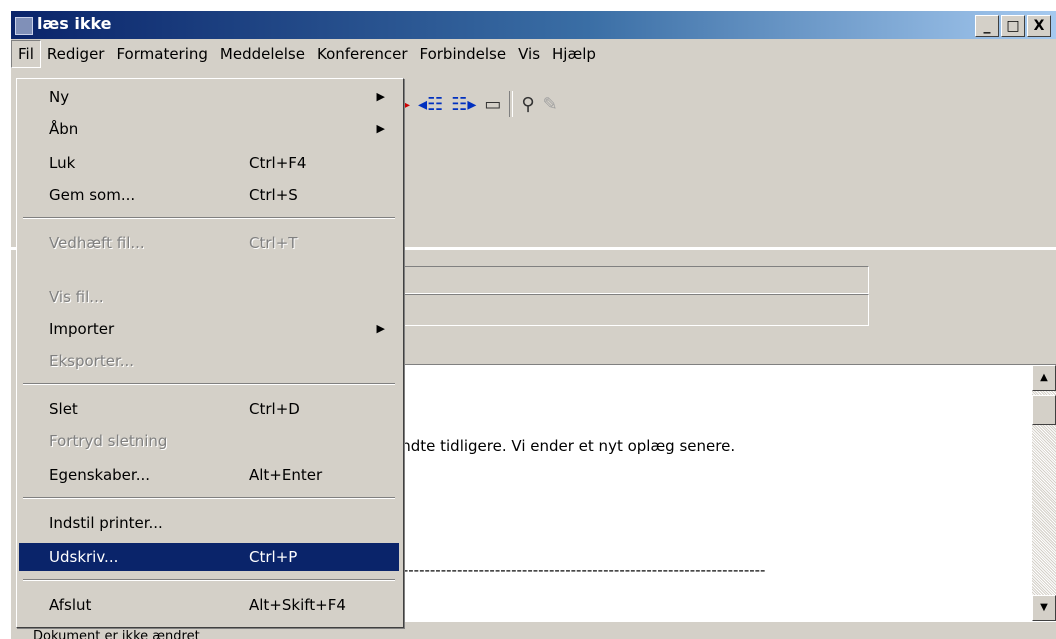 Image resolution: width=1056 pixels, height=639 pixels. What do you see at coordinates (76, 54) in the screenshot?
I see `menu-rediger: Rediger` at bounding box center [76, 54].